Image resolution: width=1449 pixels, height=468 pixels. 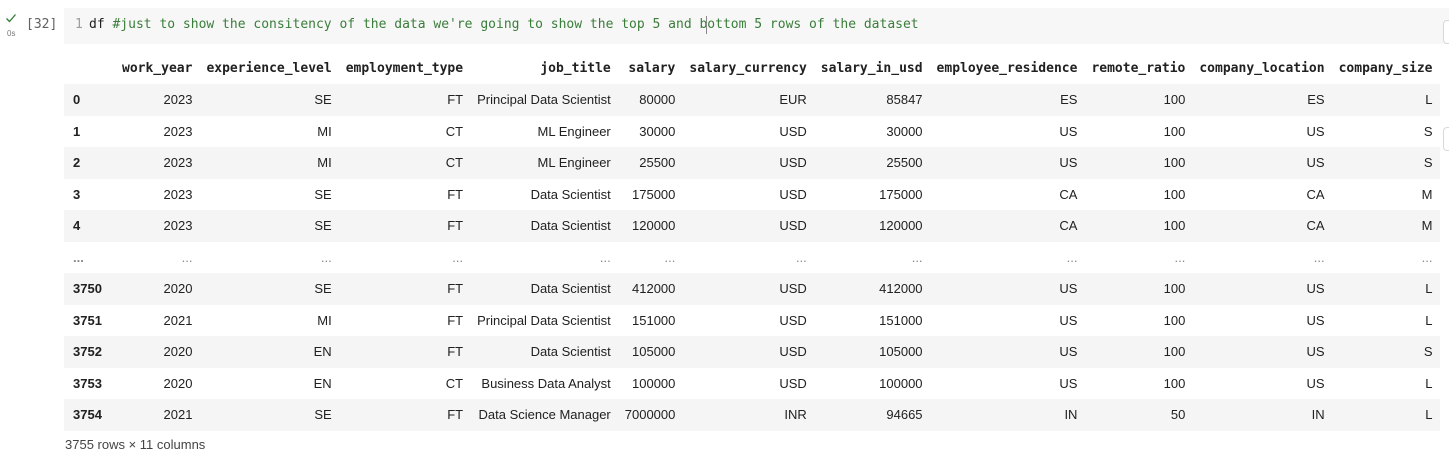 I want to click on cell-toolbar-handle, so click(x=1446, y=32).